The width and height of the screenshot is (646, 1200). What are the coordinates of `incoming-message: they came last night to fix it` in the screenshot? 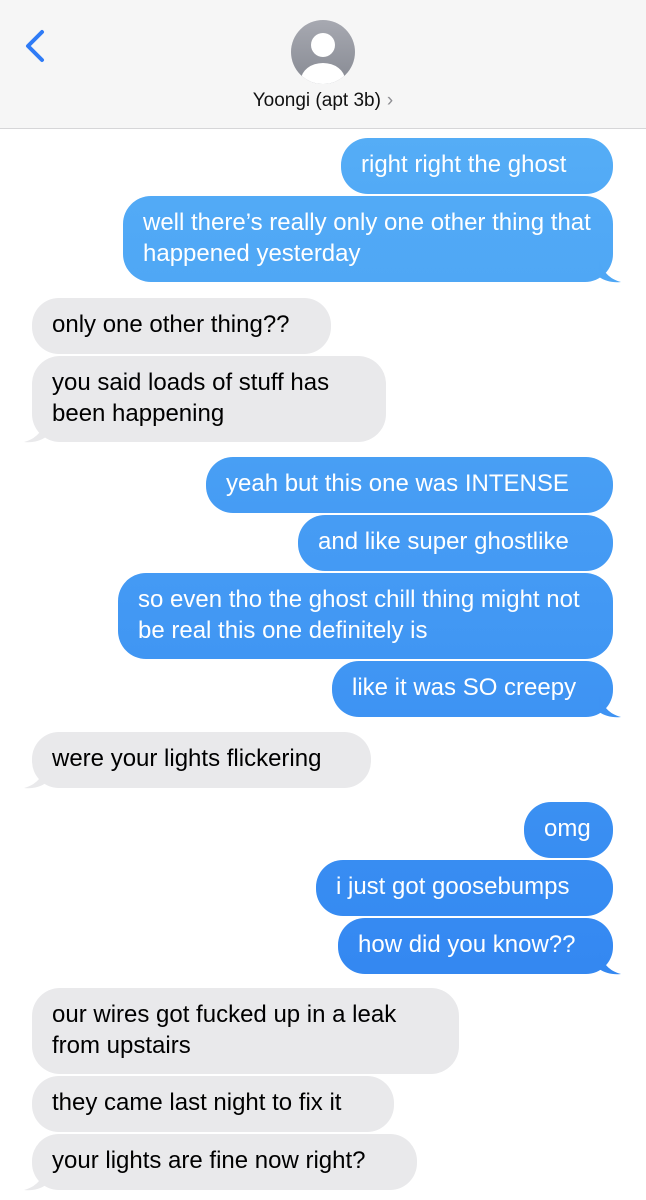 It's located at (213, 1104).